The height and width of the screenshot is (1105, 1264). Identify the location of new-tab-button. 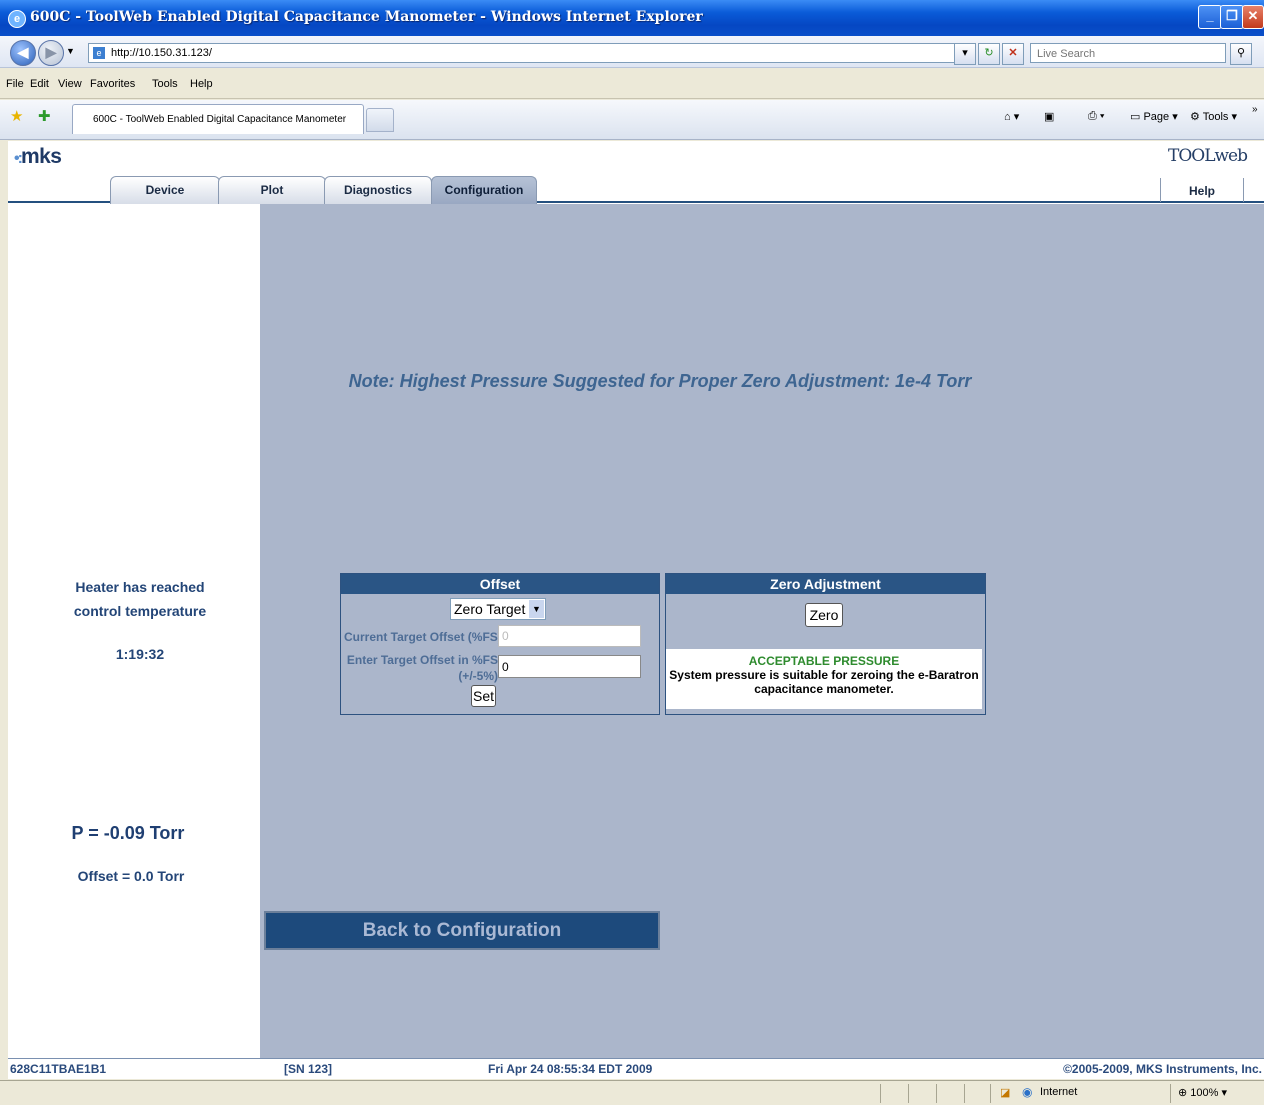
(380, 120).